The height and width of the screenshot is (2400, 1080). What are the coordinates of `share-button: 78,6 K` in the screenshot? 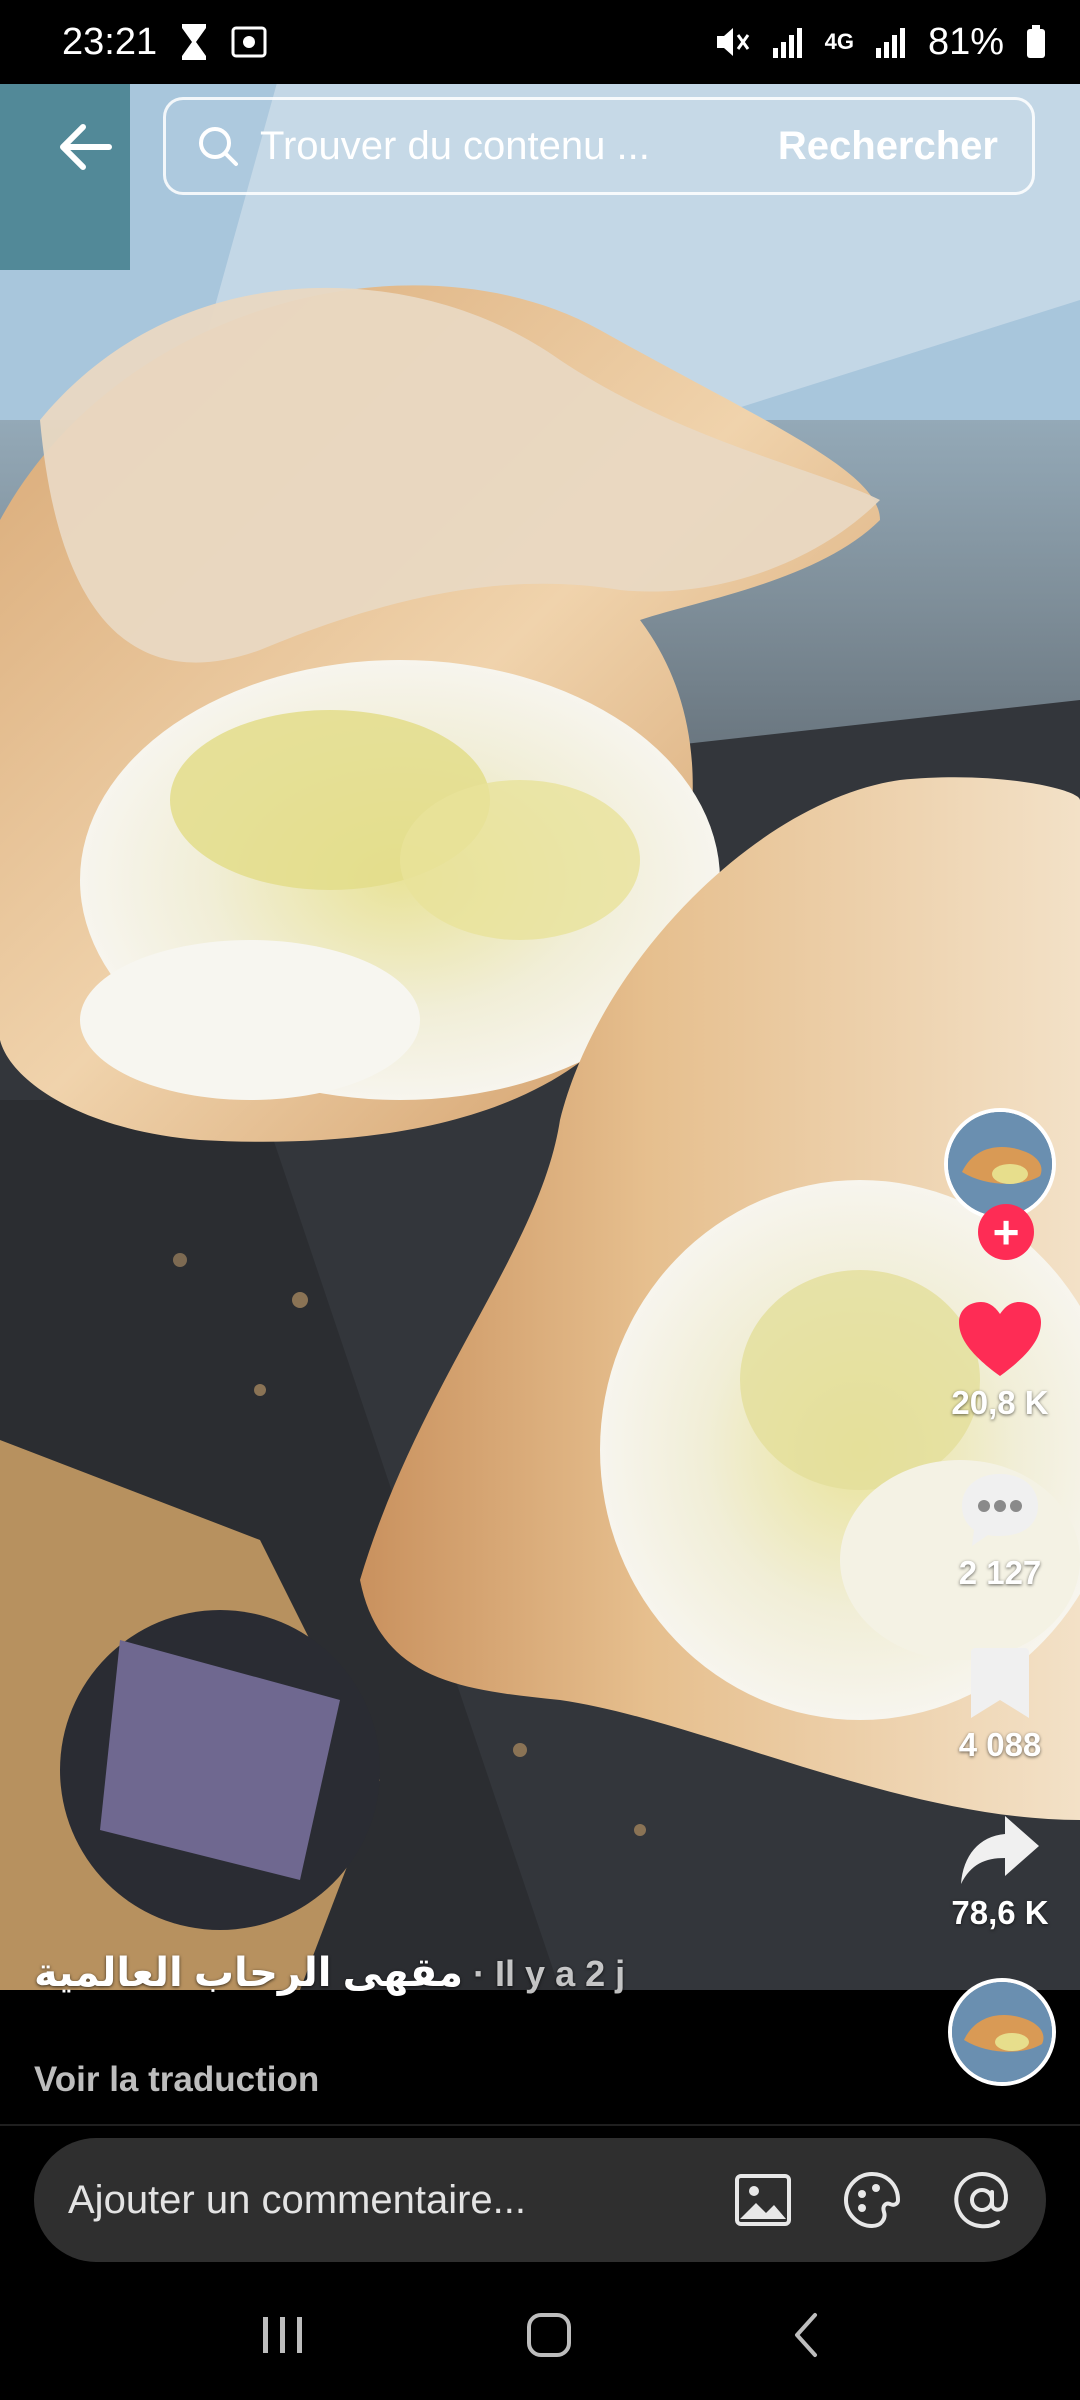 It's located at (1000, 1873).